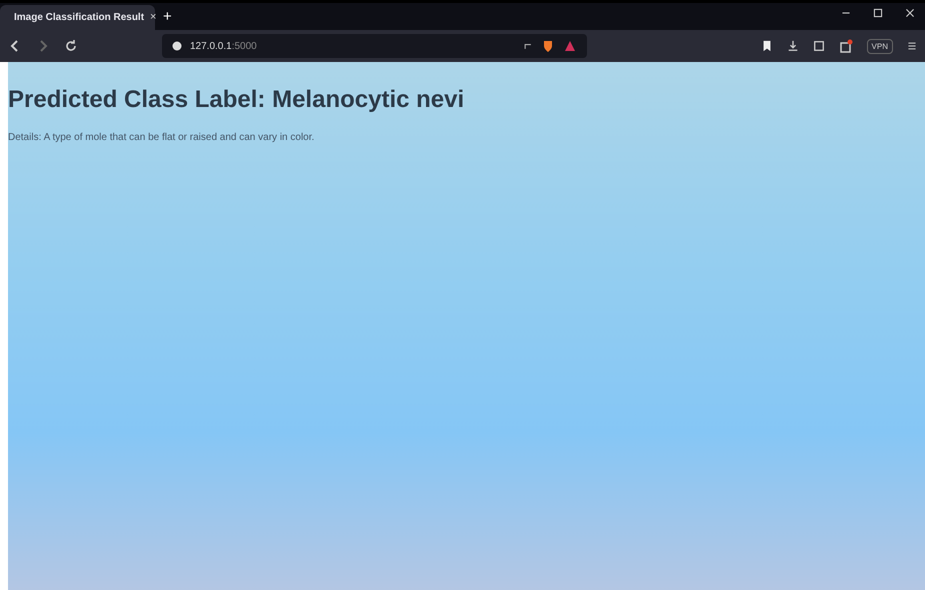 The width and height of the screenshot is (925, 590). I want to click on bookmark-icon, so click(766, 46).